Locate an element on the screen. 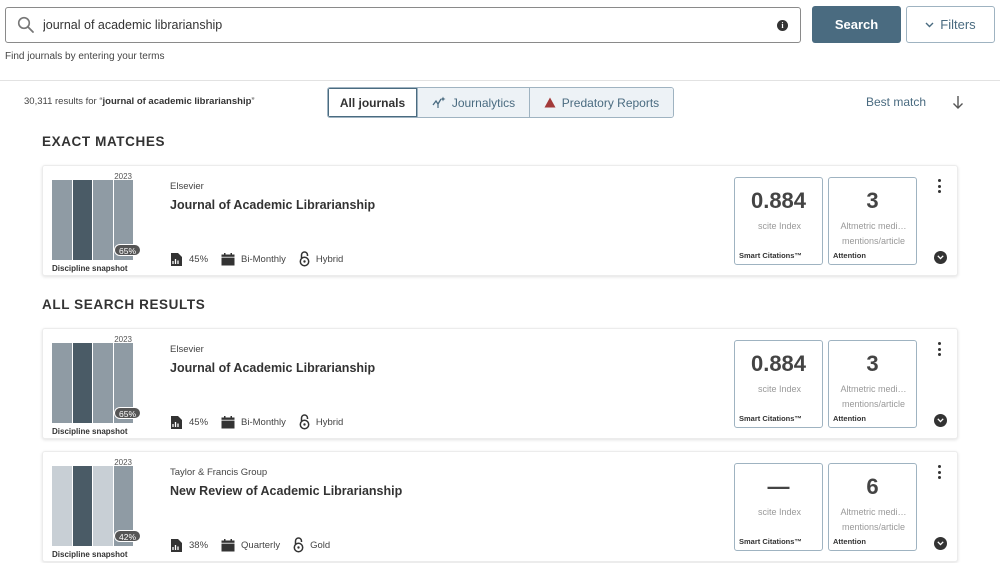 This screenshot has width=1000, height=563. publication-frequency: Bi-Monthly is located at coordinates (263, 259).